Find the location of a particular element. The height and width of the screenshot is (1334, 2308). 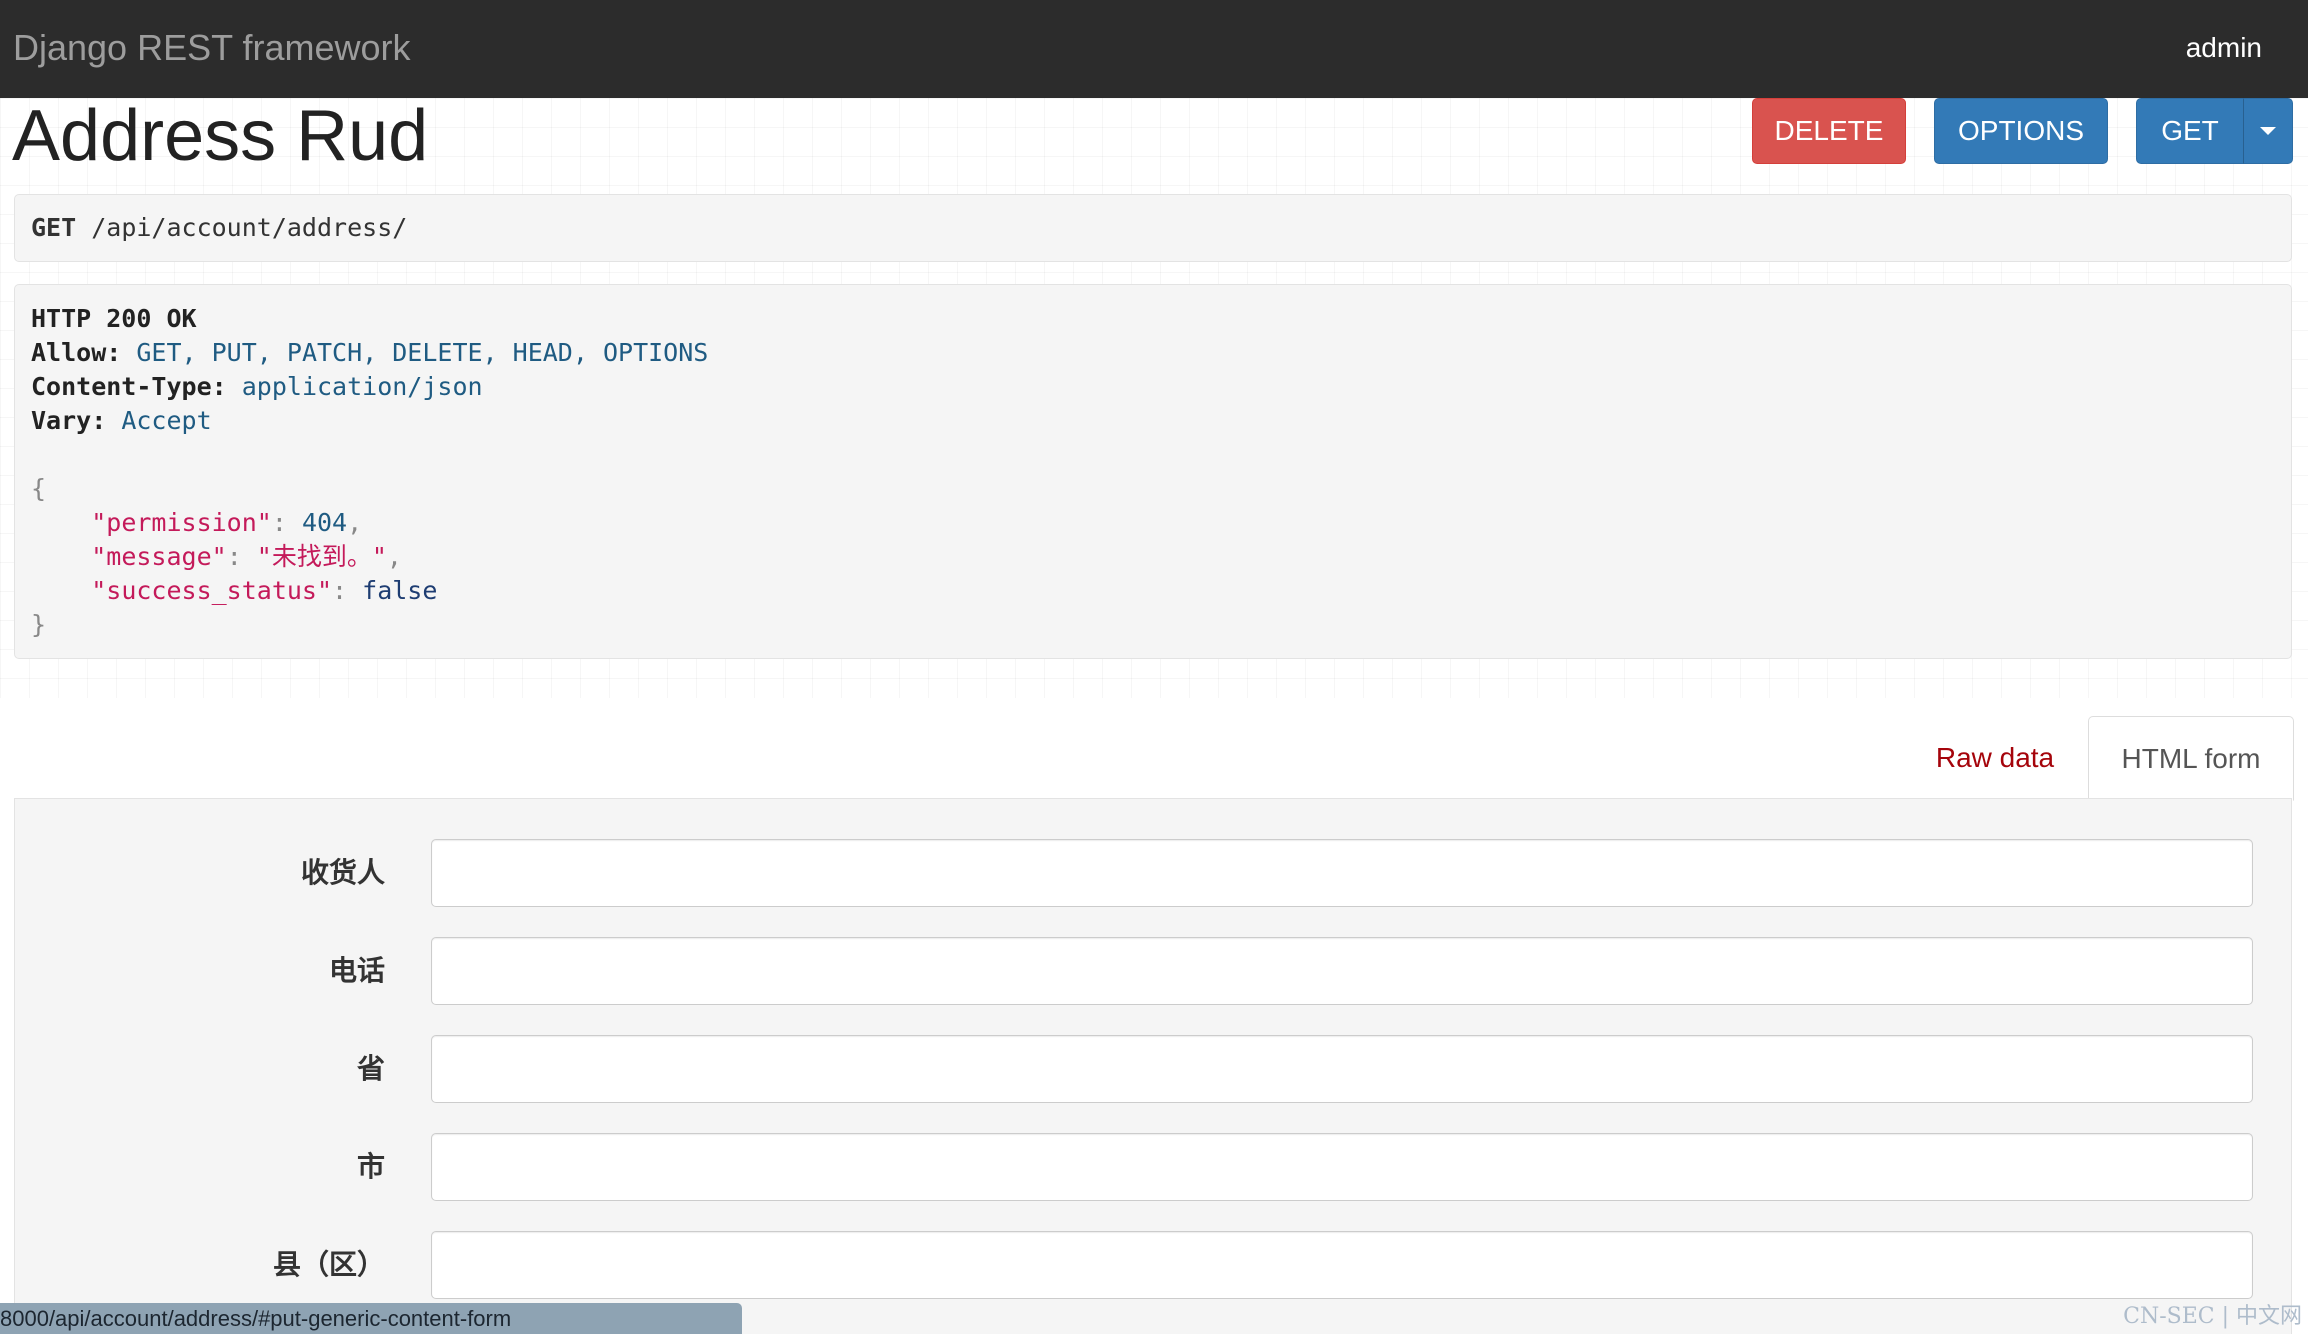

json-close-brace: } is located at coordinates (39, 624).